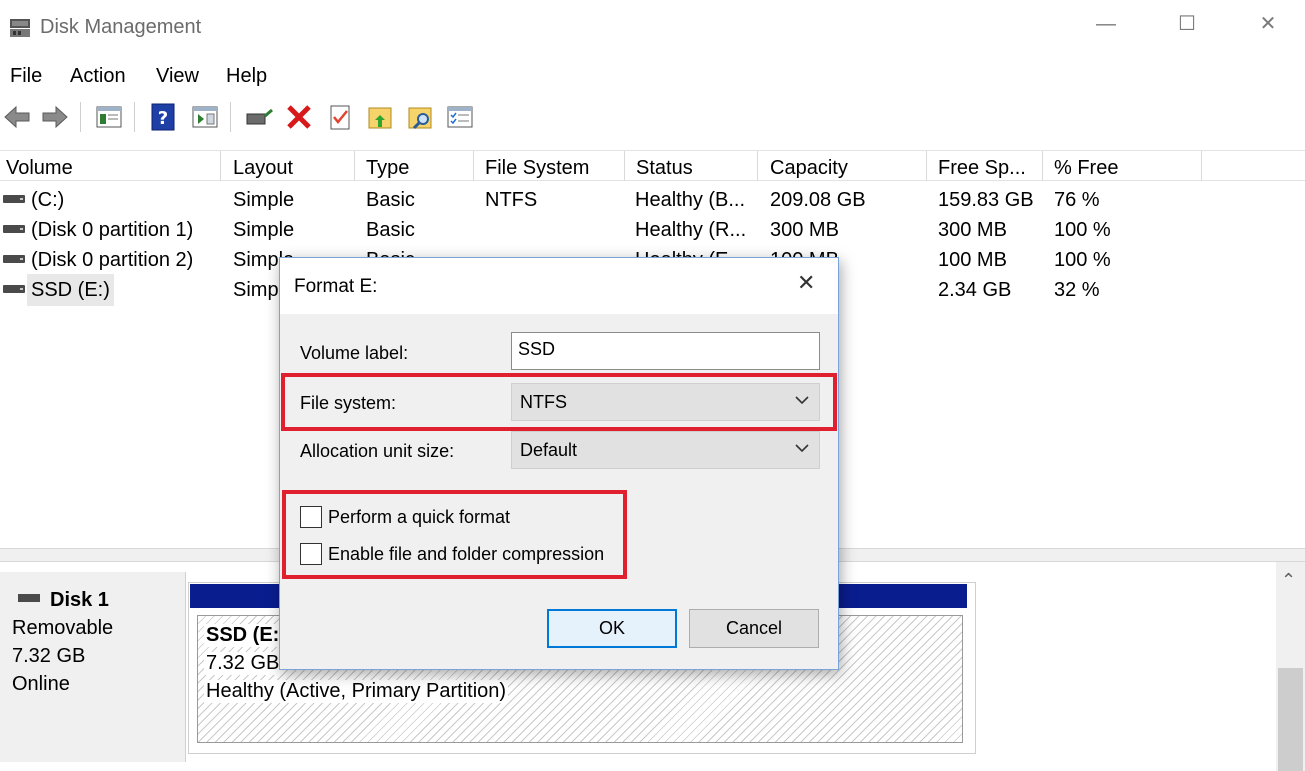  What do you see at coordinates (79, 600) in the screenshot?
I see `disk-name: Disk 1` at bounding box center [79, 600].